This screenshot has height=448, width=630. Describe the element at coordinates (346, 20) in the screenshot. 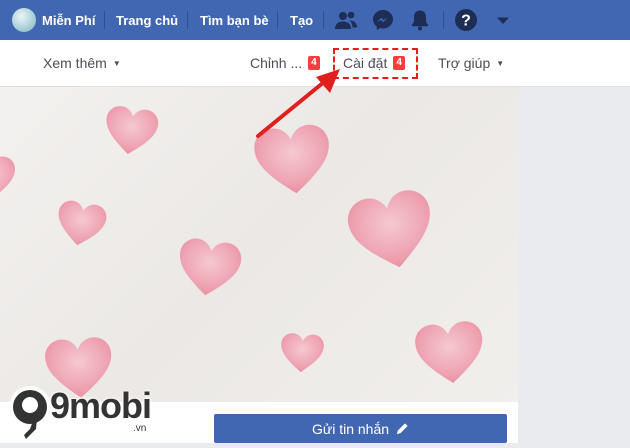

I see `friend-requests-icon` at that location.